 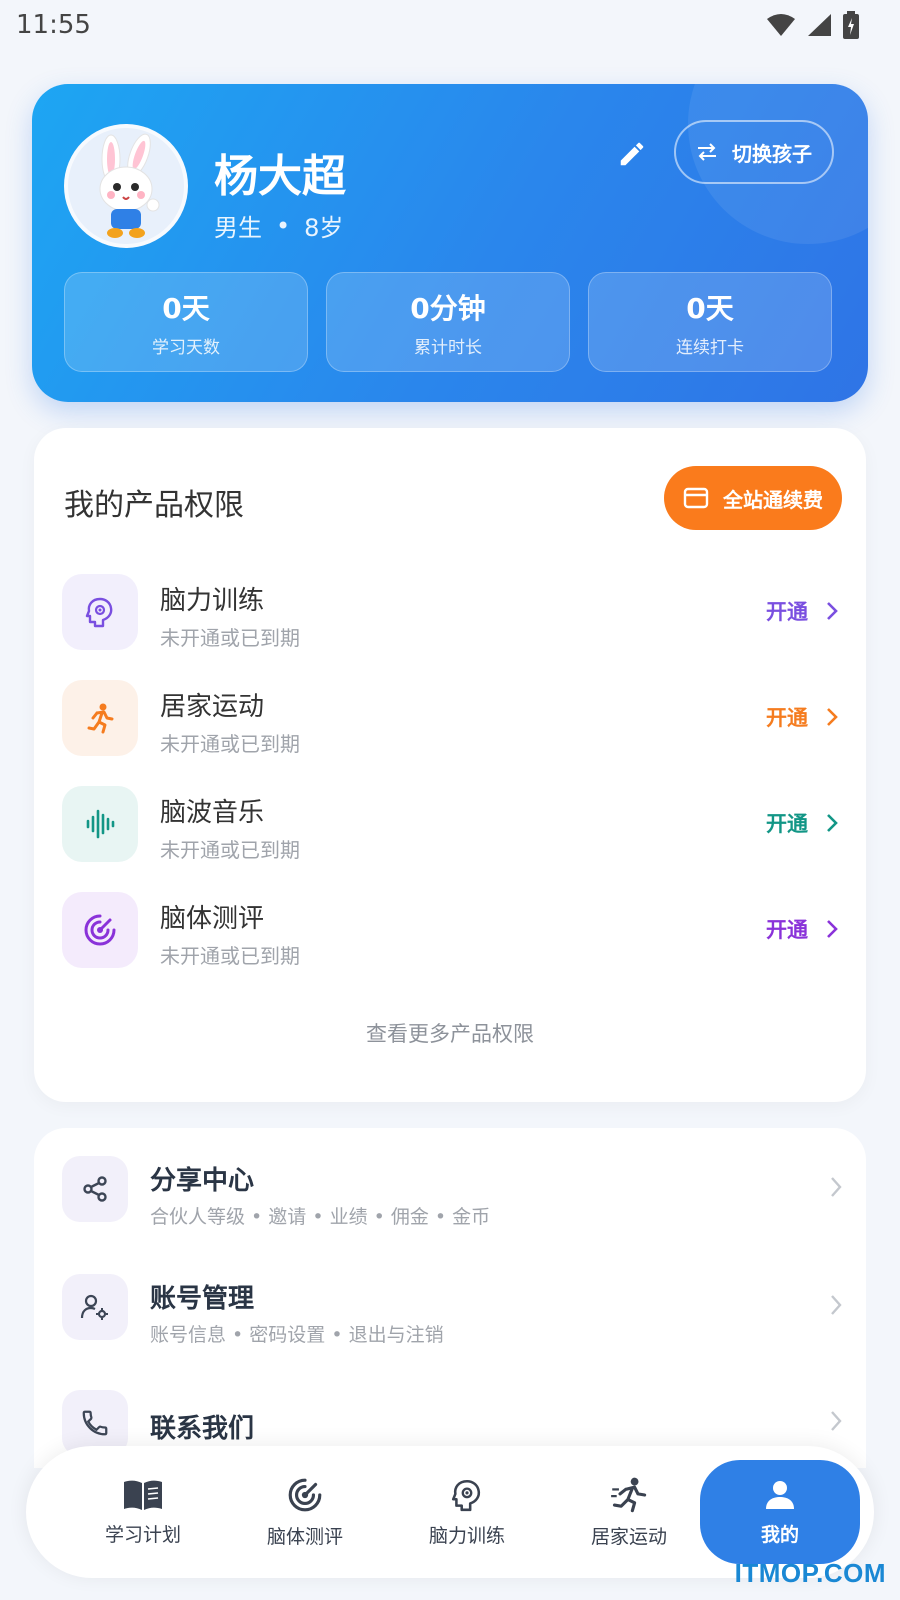 I want to click on switch-child-label: 切换孩子, so click(x=772, y=153).